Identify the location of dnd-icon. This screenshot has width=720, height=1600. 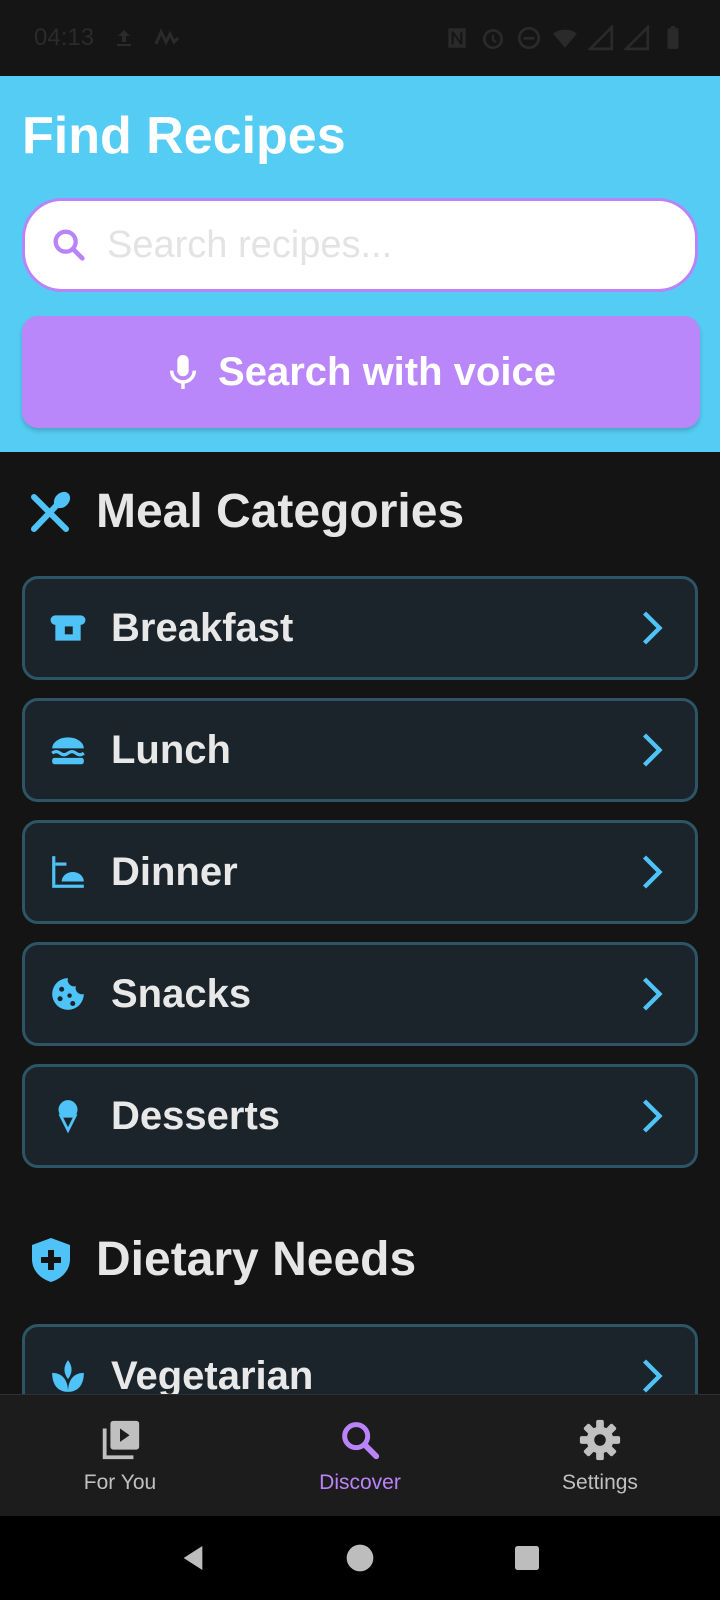
(529, 38).